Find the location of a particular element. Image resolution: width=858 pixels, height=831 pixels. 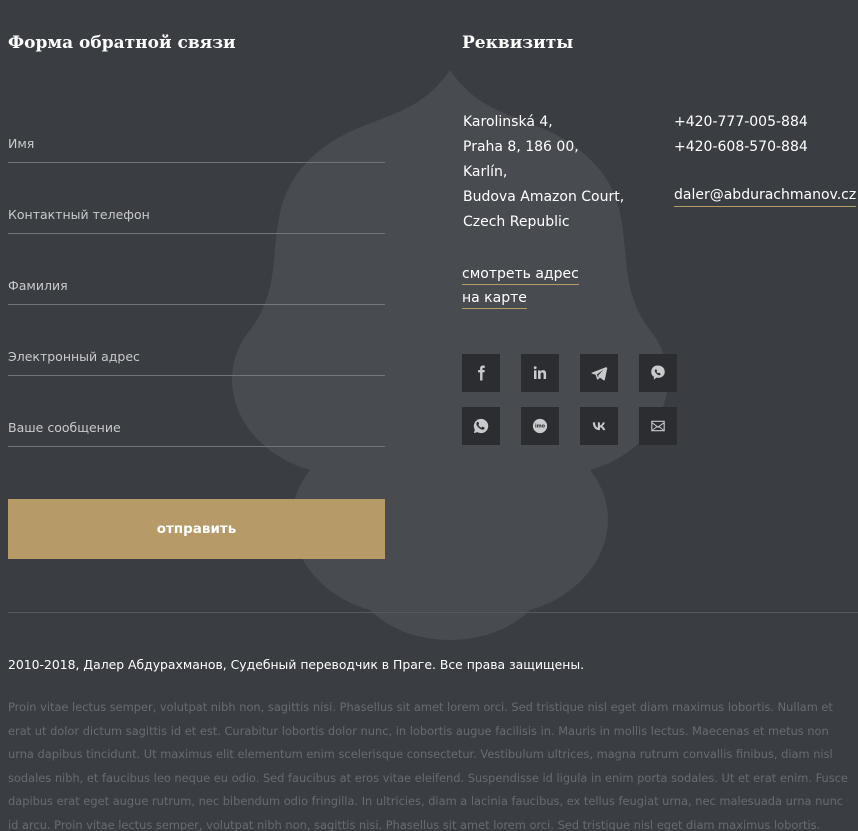

footer-divider is located at coordinates (433, 612).